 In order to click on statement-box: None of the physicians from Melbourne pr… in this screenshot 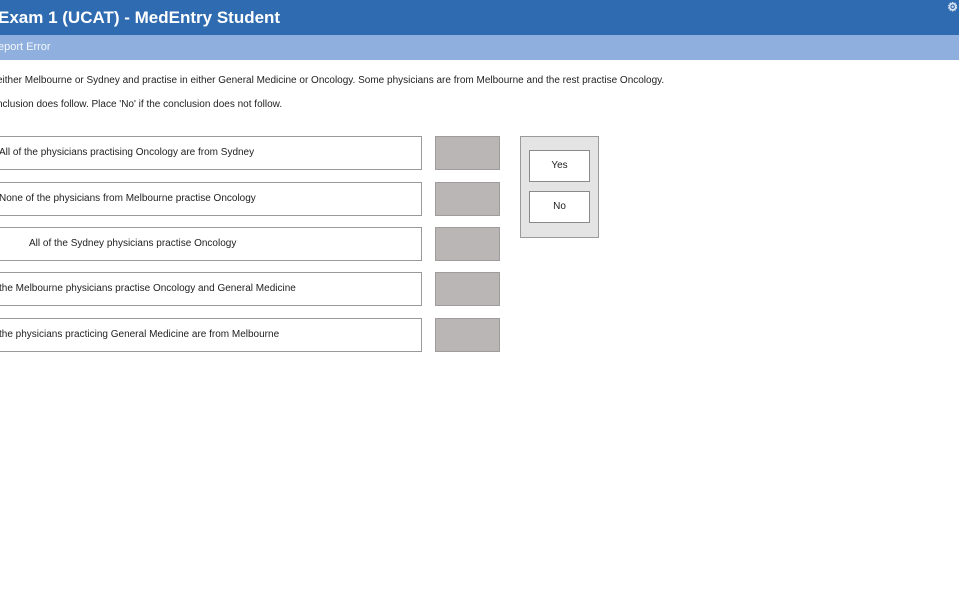, I will do `click(211, 199)`.